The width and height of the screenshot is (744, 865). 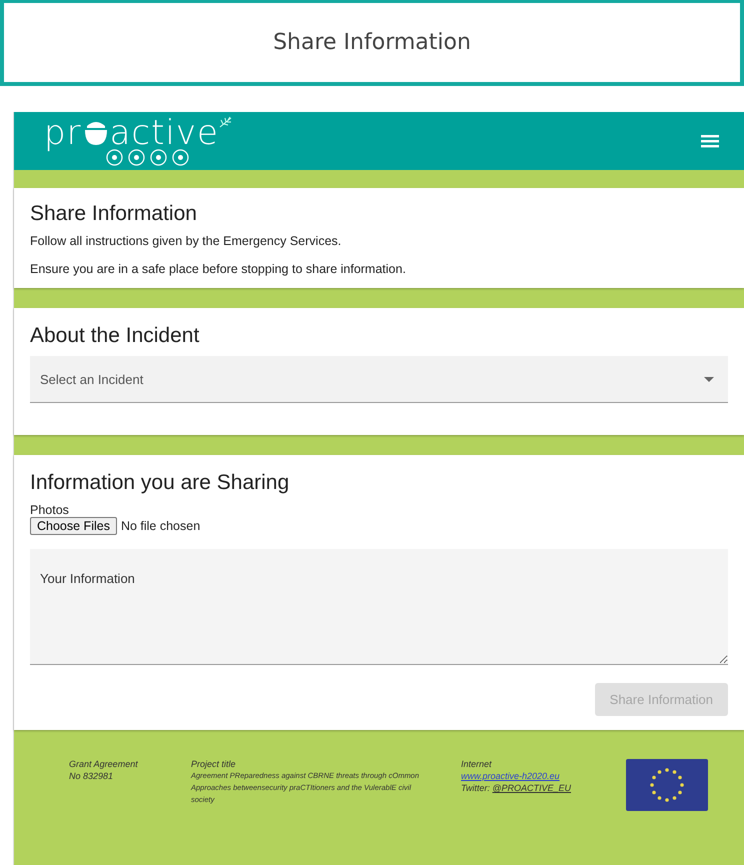 What do you see at coordinates (225, 122) in the screenshot?
I see `sprig-icon` at bounding box center [225, 122].